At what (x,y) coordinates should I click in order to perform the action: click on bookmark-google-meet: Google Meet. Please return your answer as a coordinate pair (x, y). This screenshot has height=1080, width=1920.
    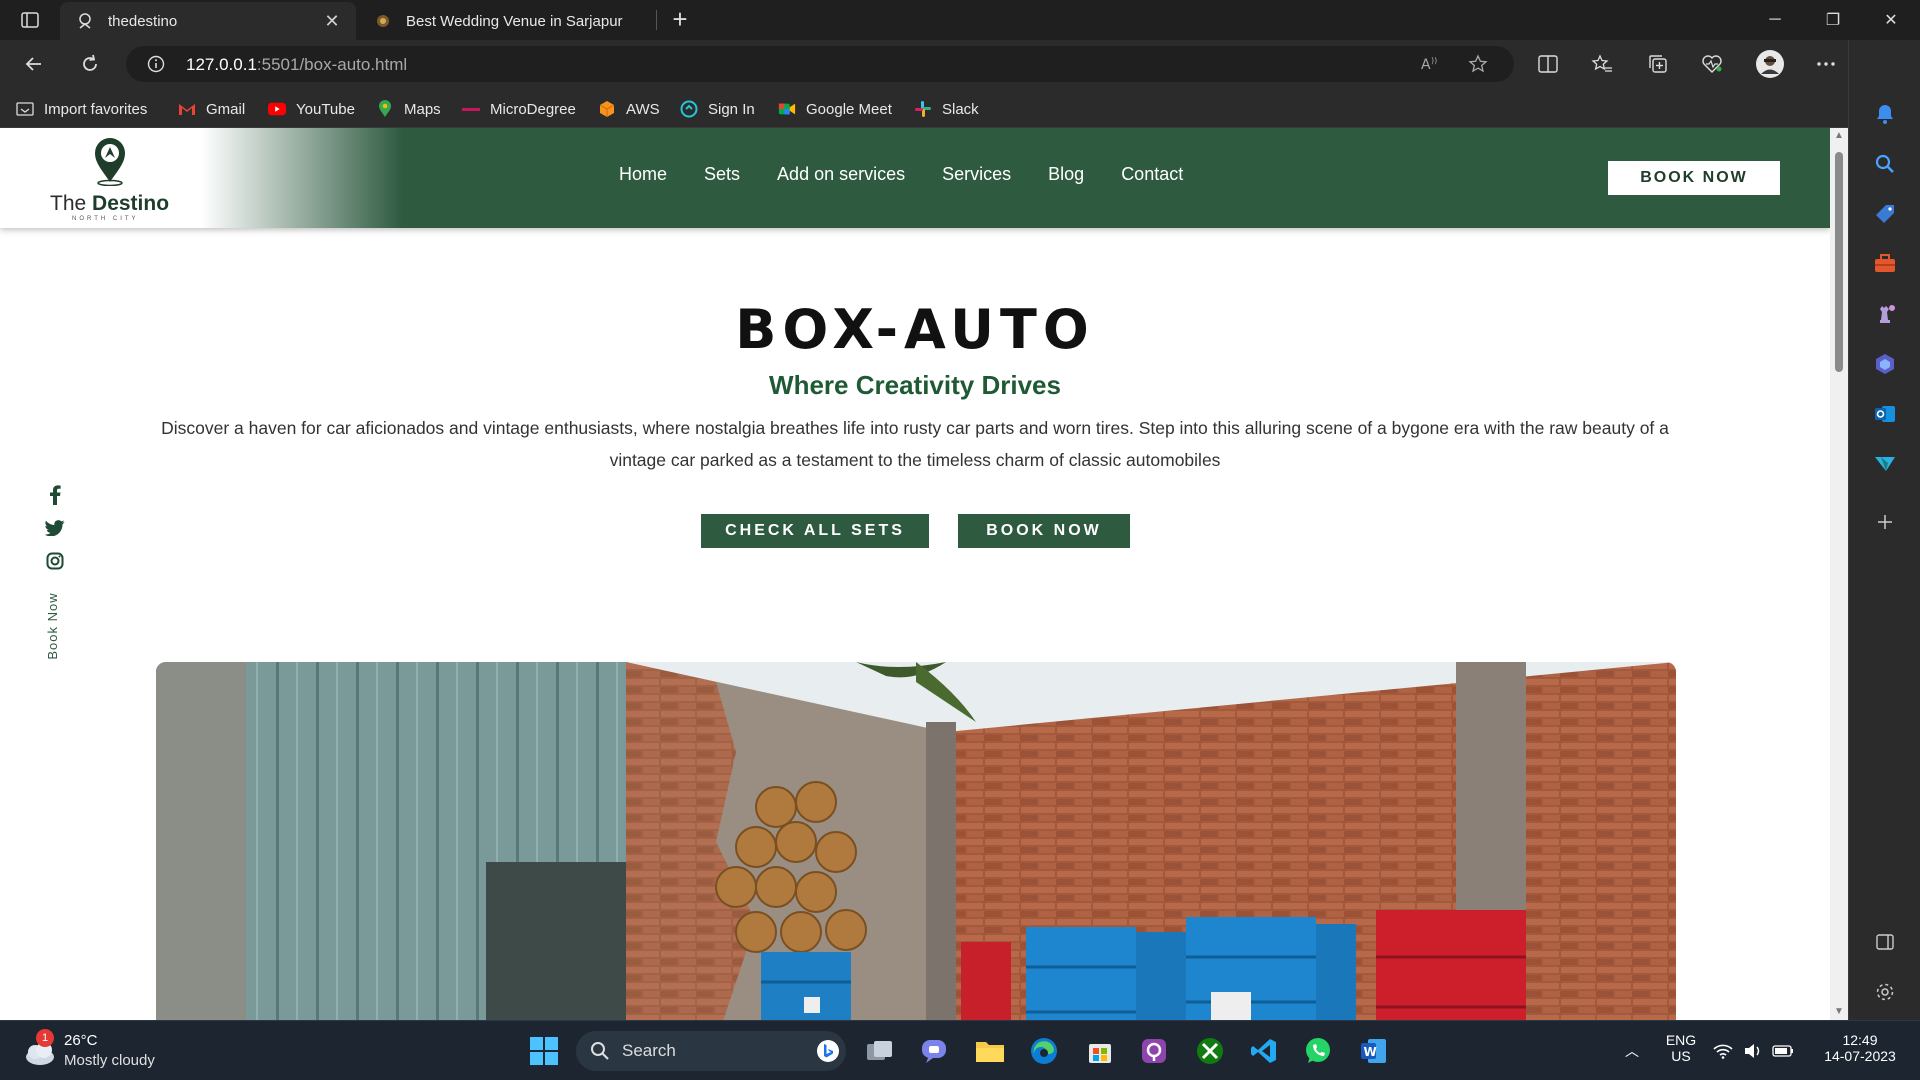
    Looking at the image, I should click on (835, 109).